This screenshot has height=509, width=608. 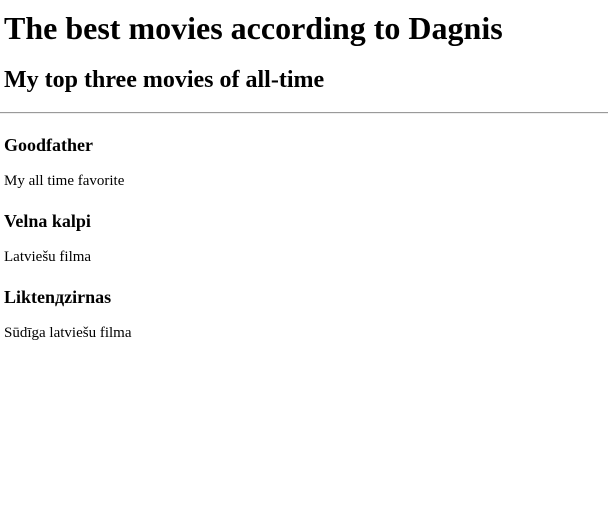 I want to click on movie-description: Latviešu filma, so click(x=48, y=257).